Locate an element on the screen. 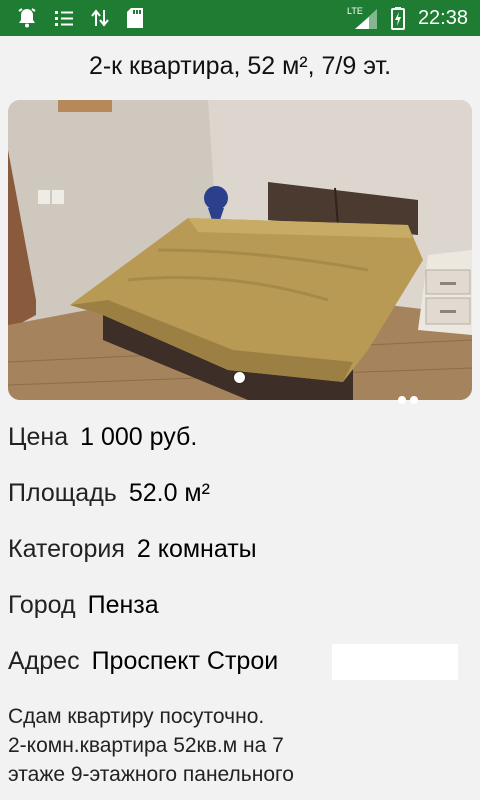  photo-pager-dot-active is located at coordinates (239, 377).